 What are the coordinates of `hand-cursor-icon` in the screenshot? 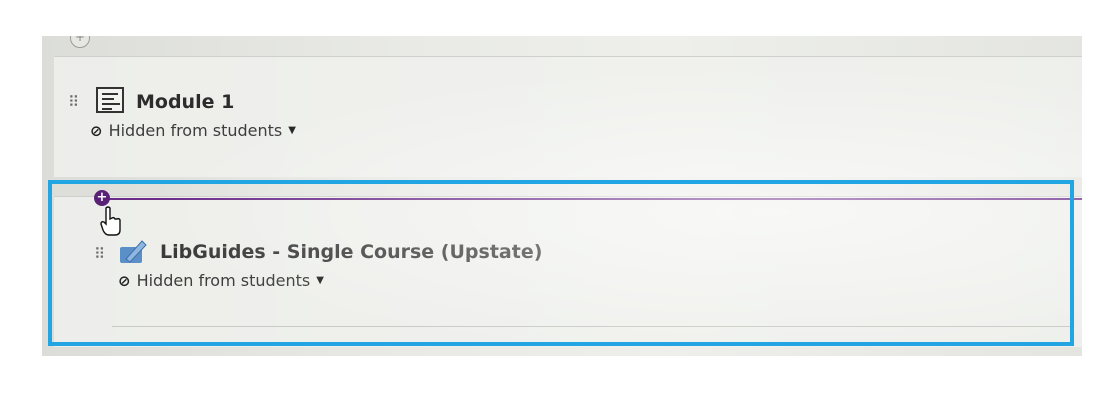 It's located at (110, 221).